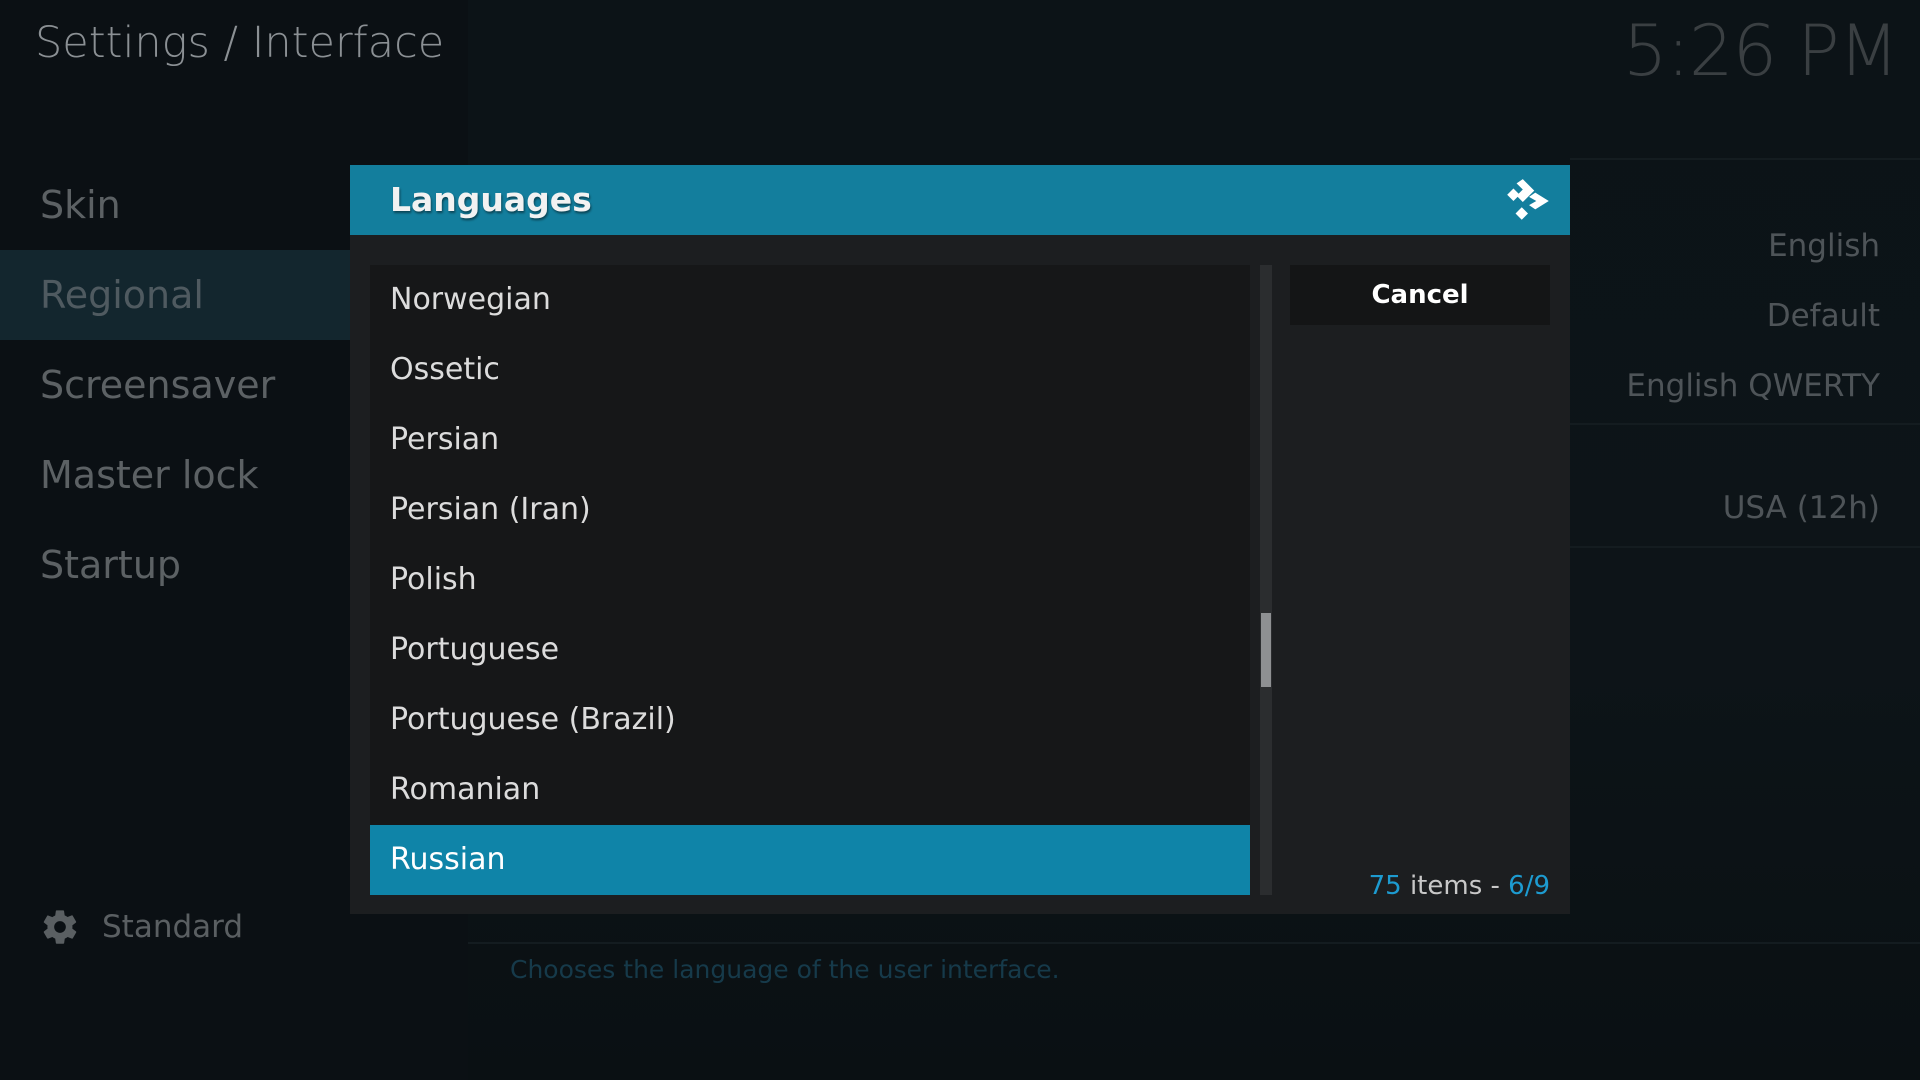  Describe the element at coordinates (810, 370) in the screenshot. I see `list-item: Ossetic` at that location.